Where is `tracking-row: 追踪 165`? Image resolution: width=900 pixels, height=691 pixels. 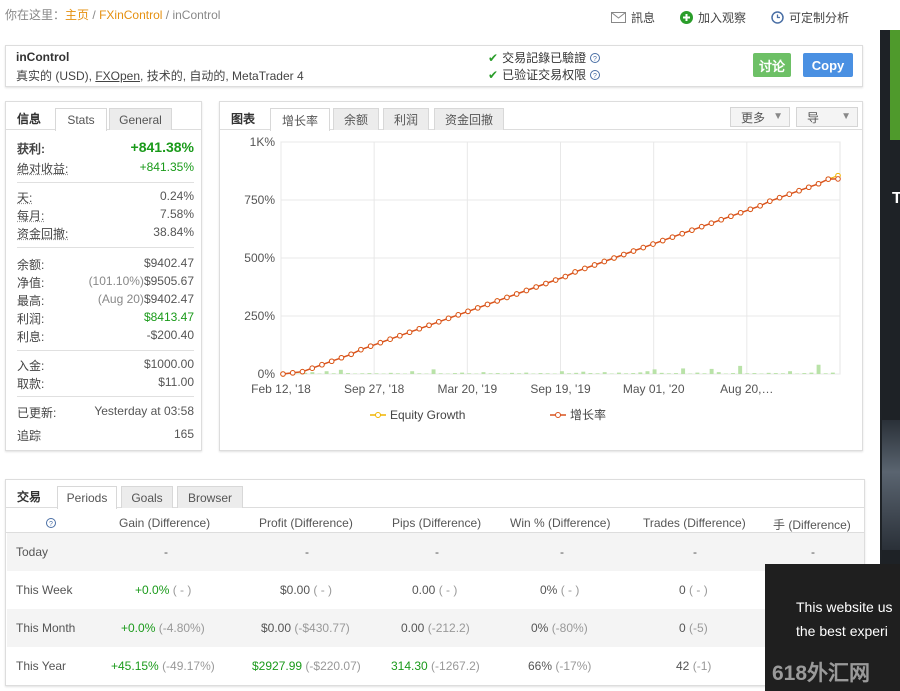
tracking-row: 追踪 165 is located at coordinates (105, 436).